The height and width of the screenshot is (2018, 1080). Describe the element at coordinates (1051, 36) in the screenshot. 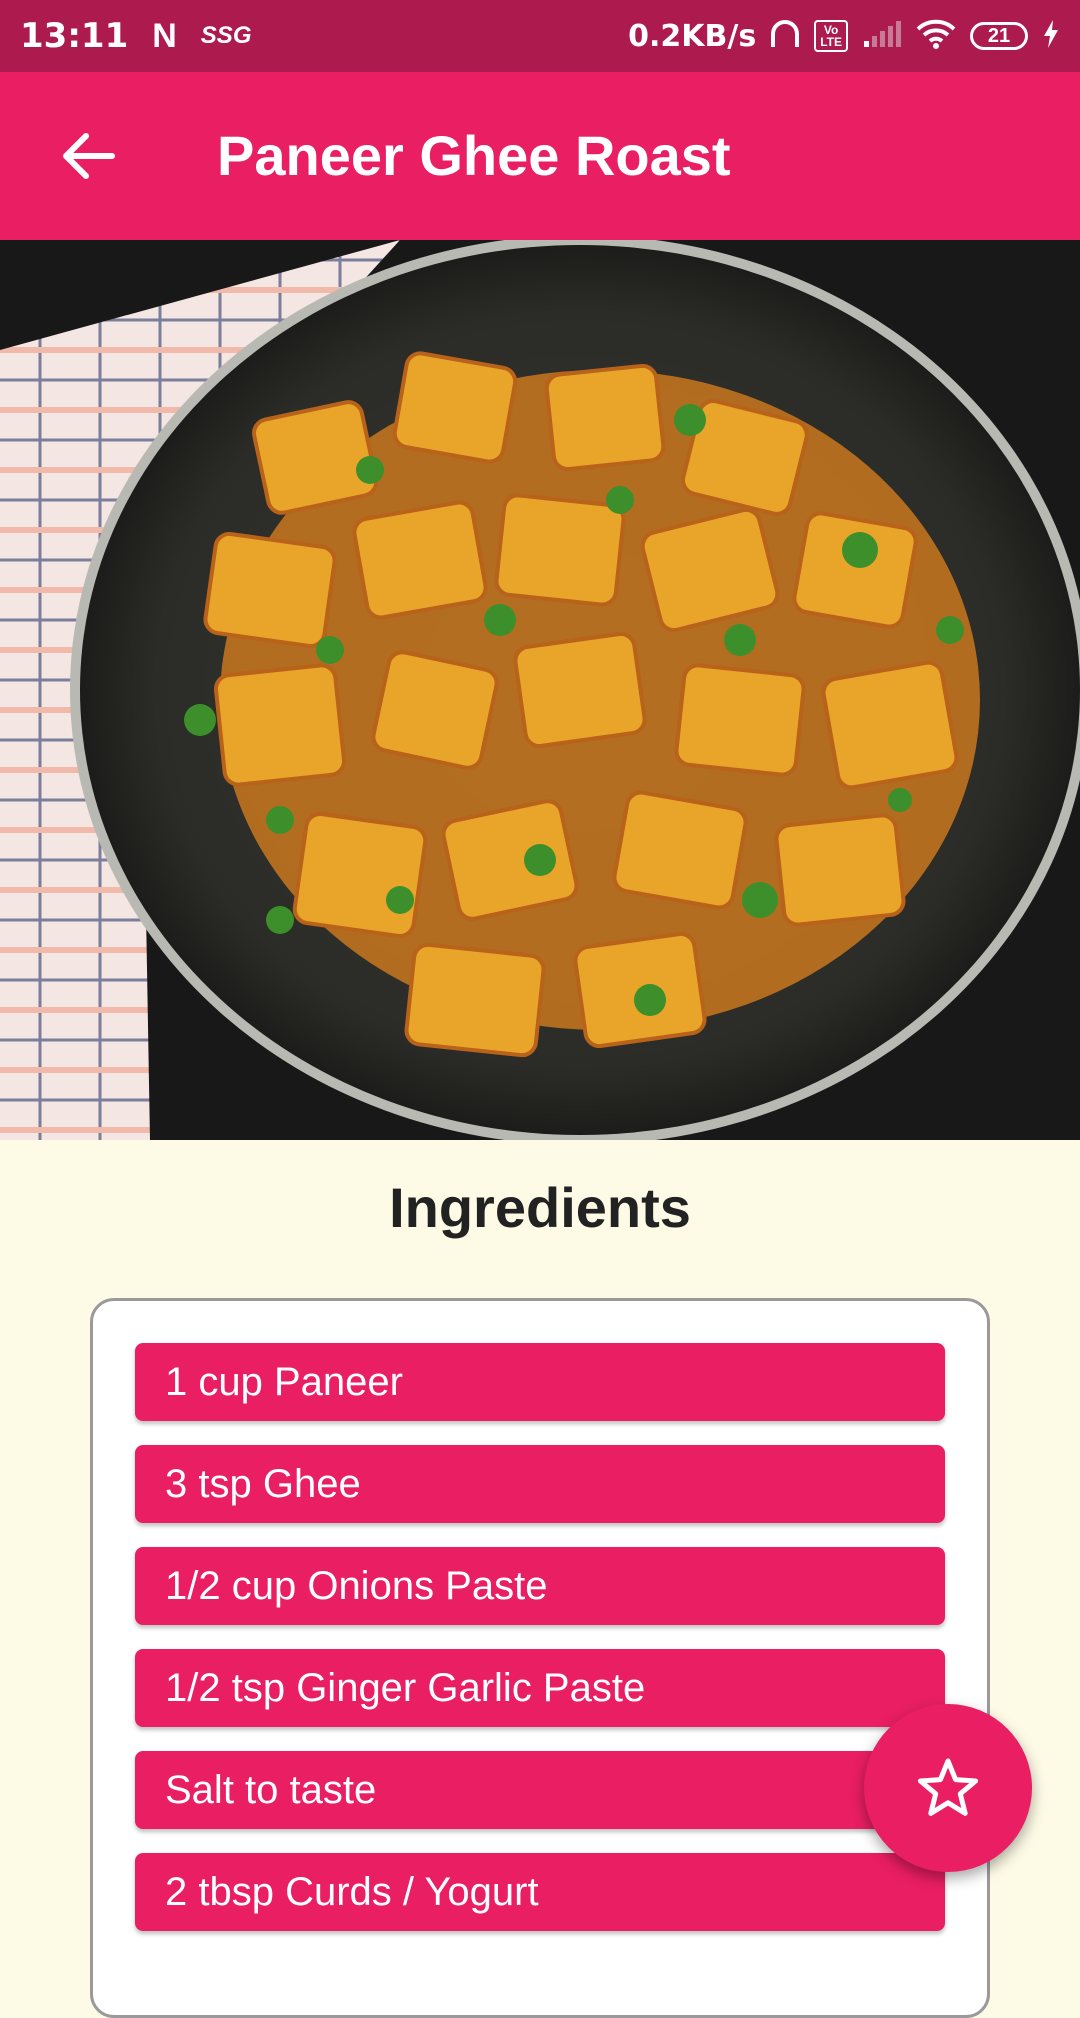

I see `charging-icon` at that location.